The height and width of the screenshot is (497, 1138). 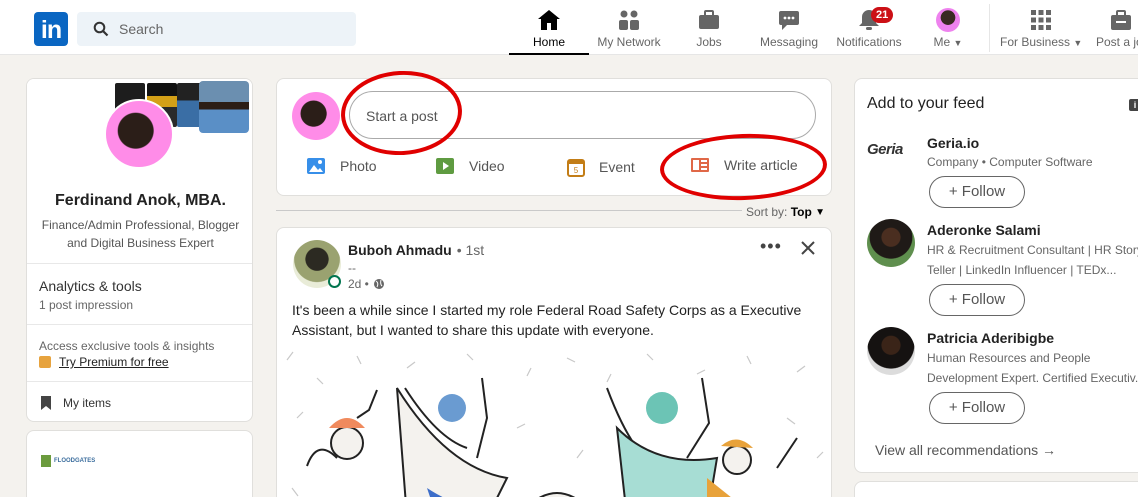 I want to click on my-items-label: My items, so click(x=87, y=403).